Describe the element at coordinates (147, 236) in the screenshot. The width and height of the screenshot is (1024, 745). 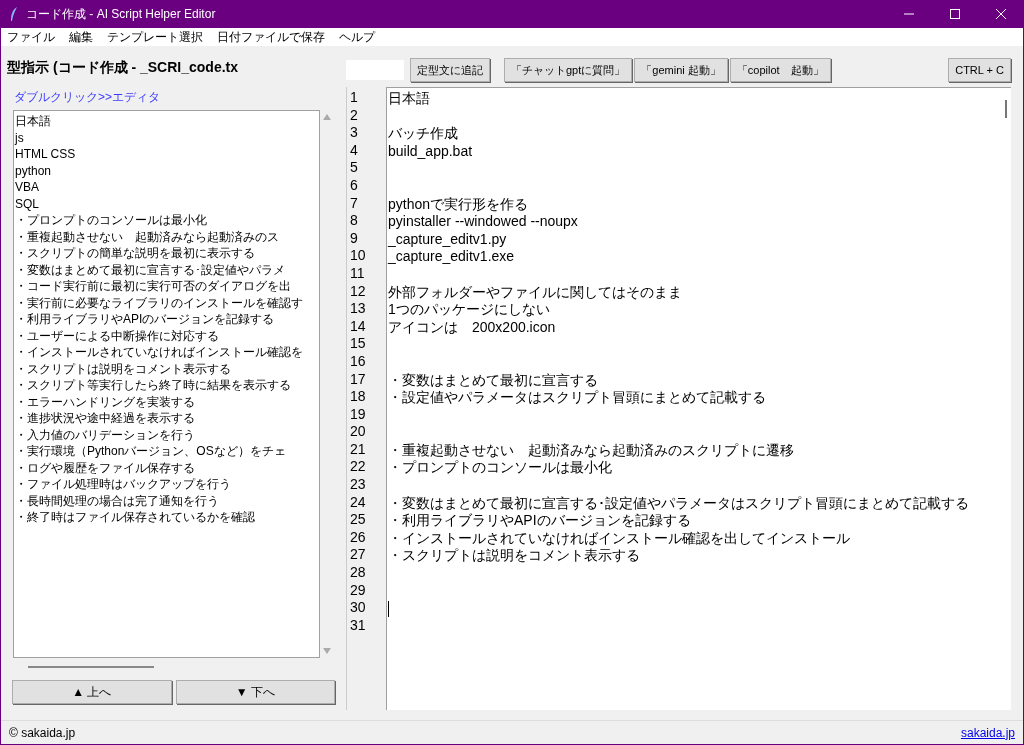
I see `list-item: ・重複起動させない 起動済みなら起動済みのス` at that location.